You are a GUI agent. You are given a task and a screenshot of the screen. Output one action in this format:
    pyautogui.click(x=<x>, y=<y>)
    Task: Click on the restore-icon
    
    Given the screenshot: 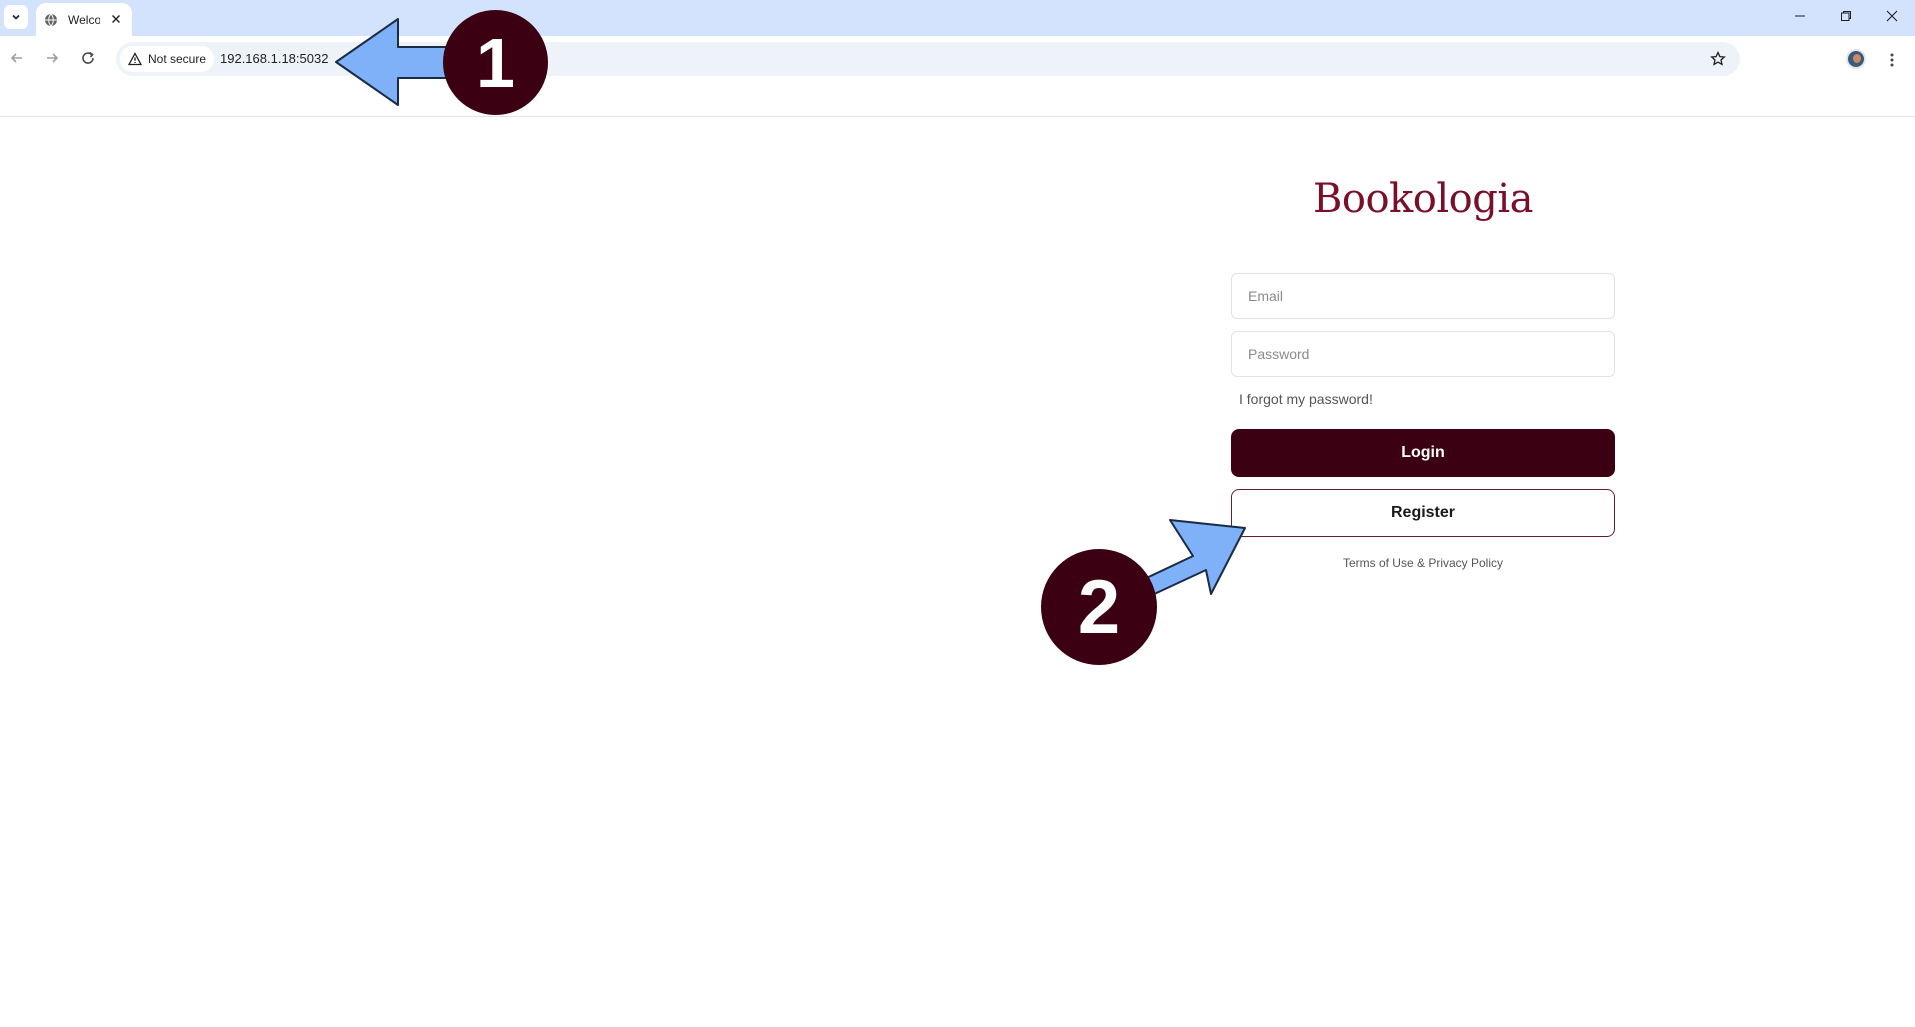 What is the action you would take?
    pyautogui.click(x=1846, y=16)
    